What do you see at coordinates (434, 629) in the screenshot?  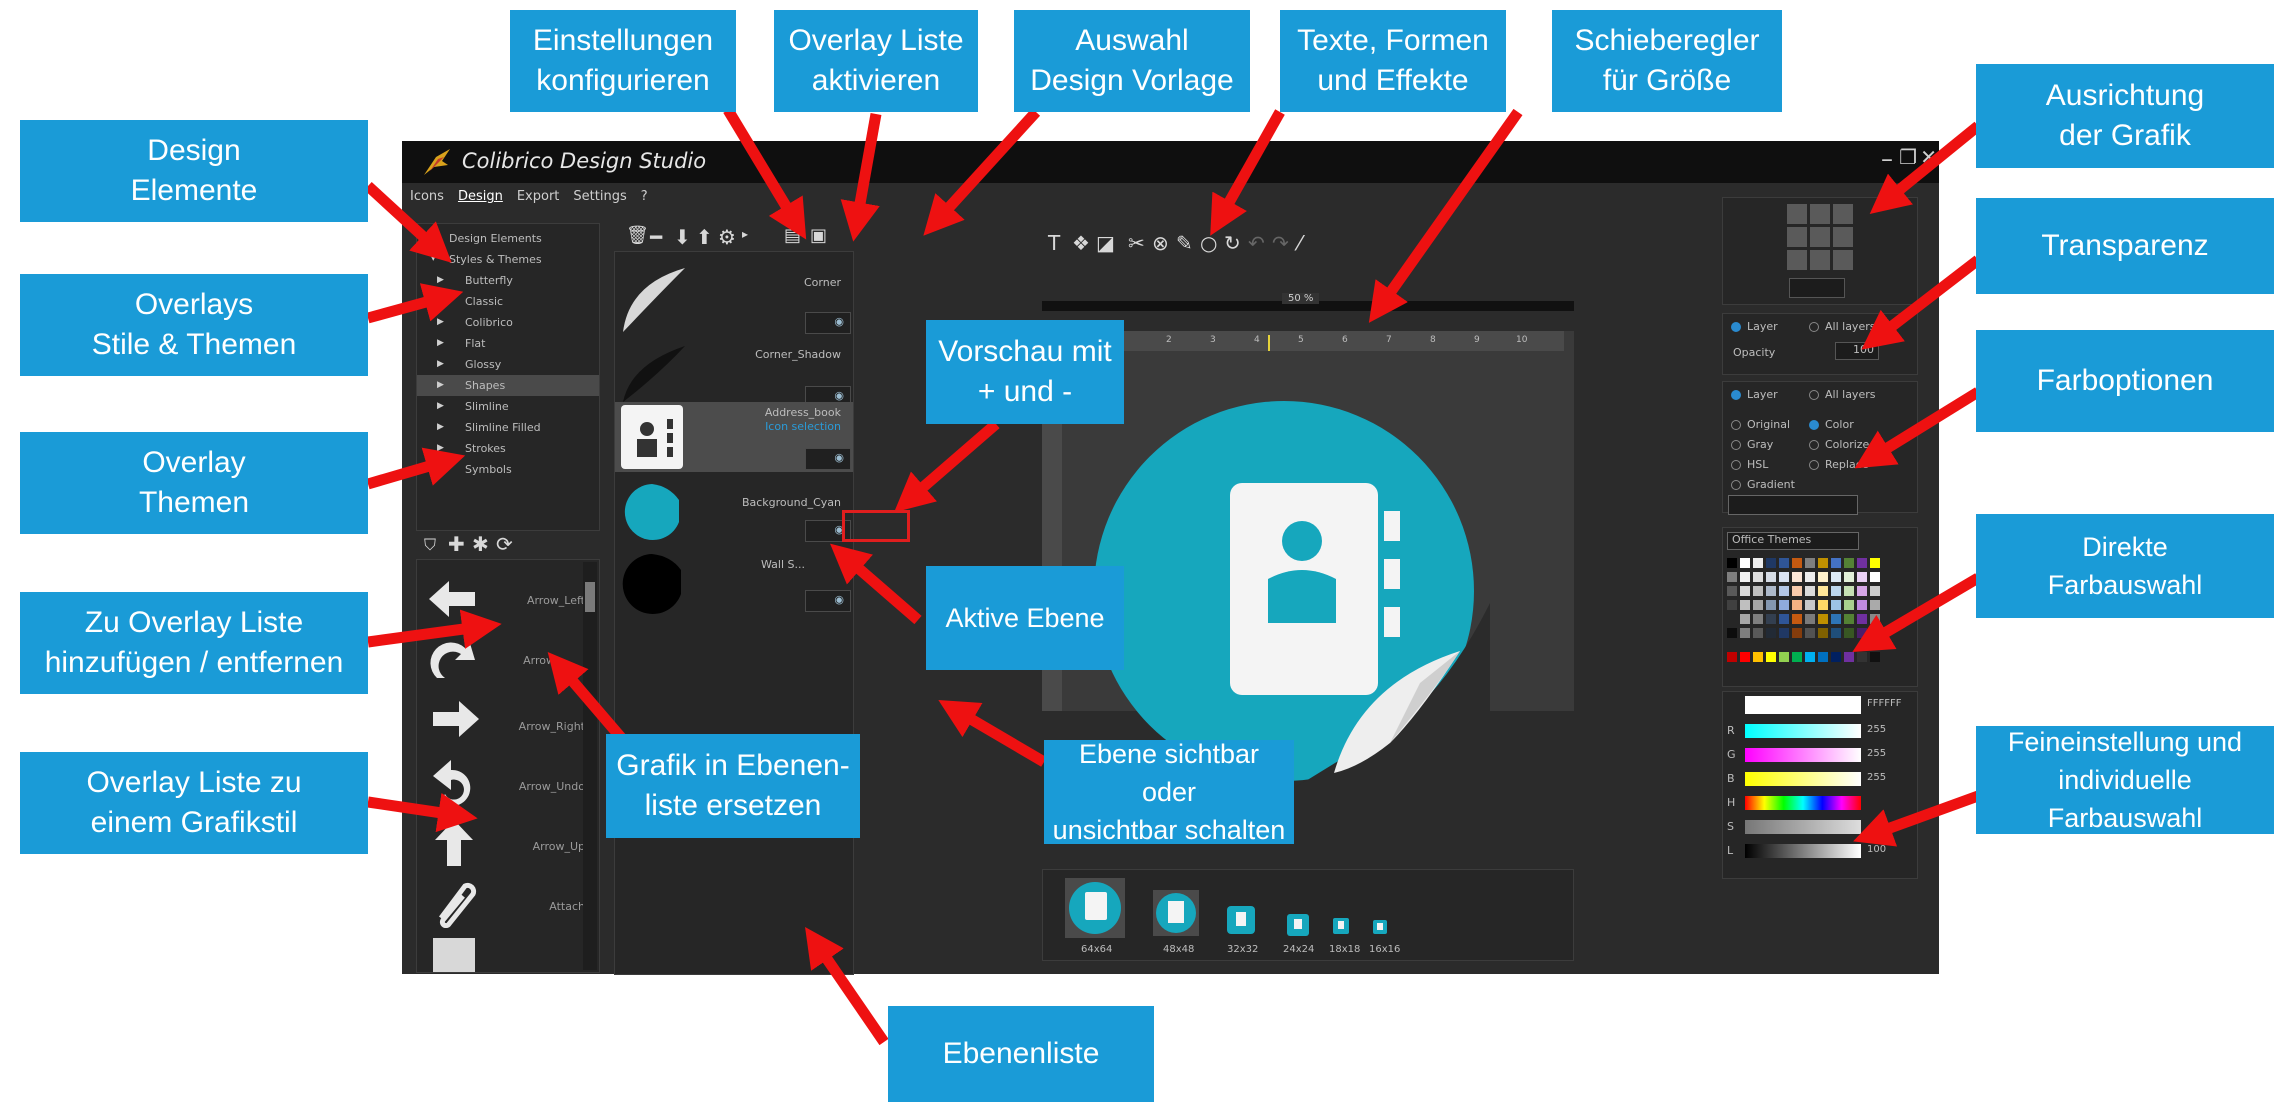 I see `arrow-zu-overlay-liste` at bounding box center [434, 629].